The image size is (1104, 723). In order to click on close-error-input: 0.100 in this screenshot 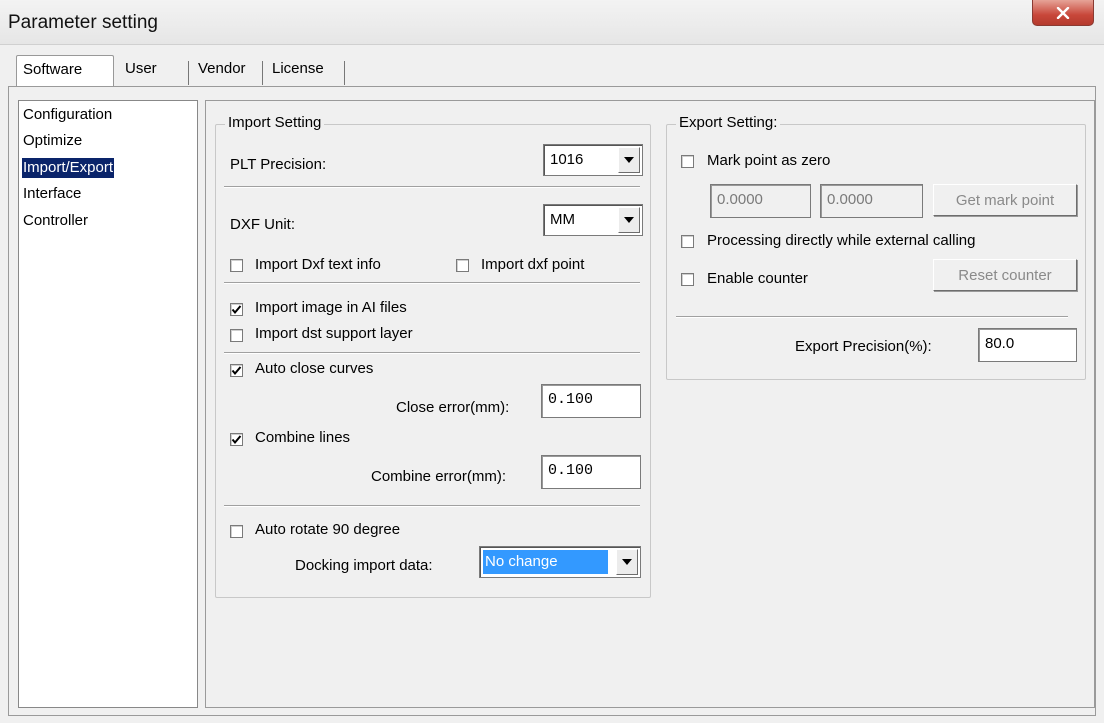, I will do `click(591, 401)`.